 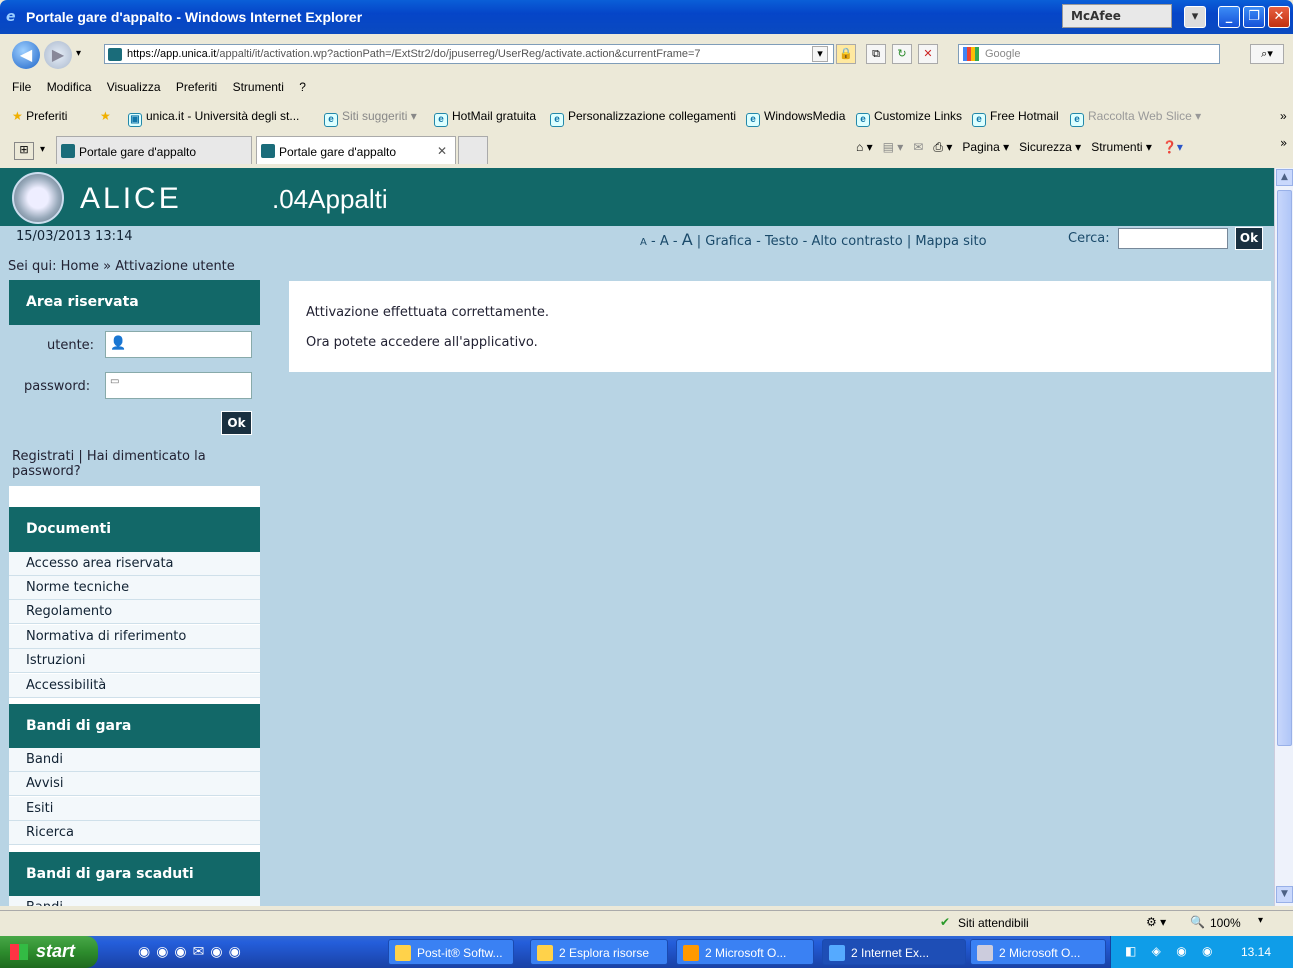 I want to click on forward-button: ▶, so click(x=58, y=55).